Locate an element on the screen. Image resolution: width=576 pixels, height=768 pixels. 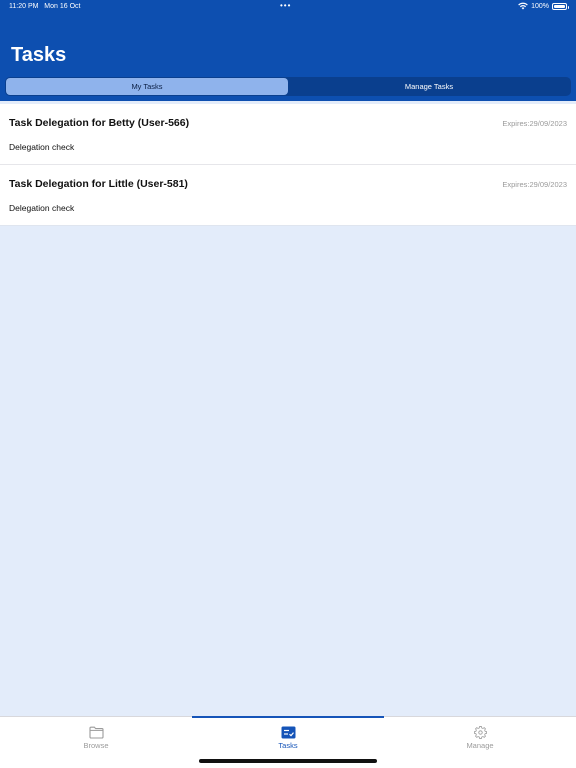
tab-tasks-label: Tasks is located at coordinates (288, 745).